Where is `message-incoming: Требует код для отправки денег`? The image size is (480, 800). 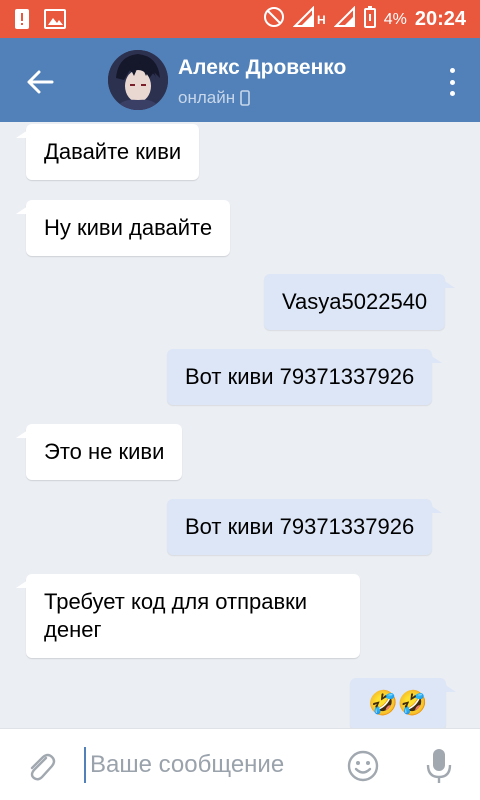
message-incoming: Требует код для отправки денег is located at coordinates (188, 616).